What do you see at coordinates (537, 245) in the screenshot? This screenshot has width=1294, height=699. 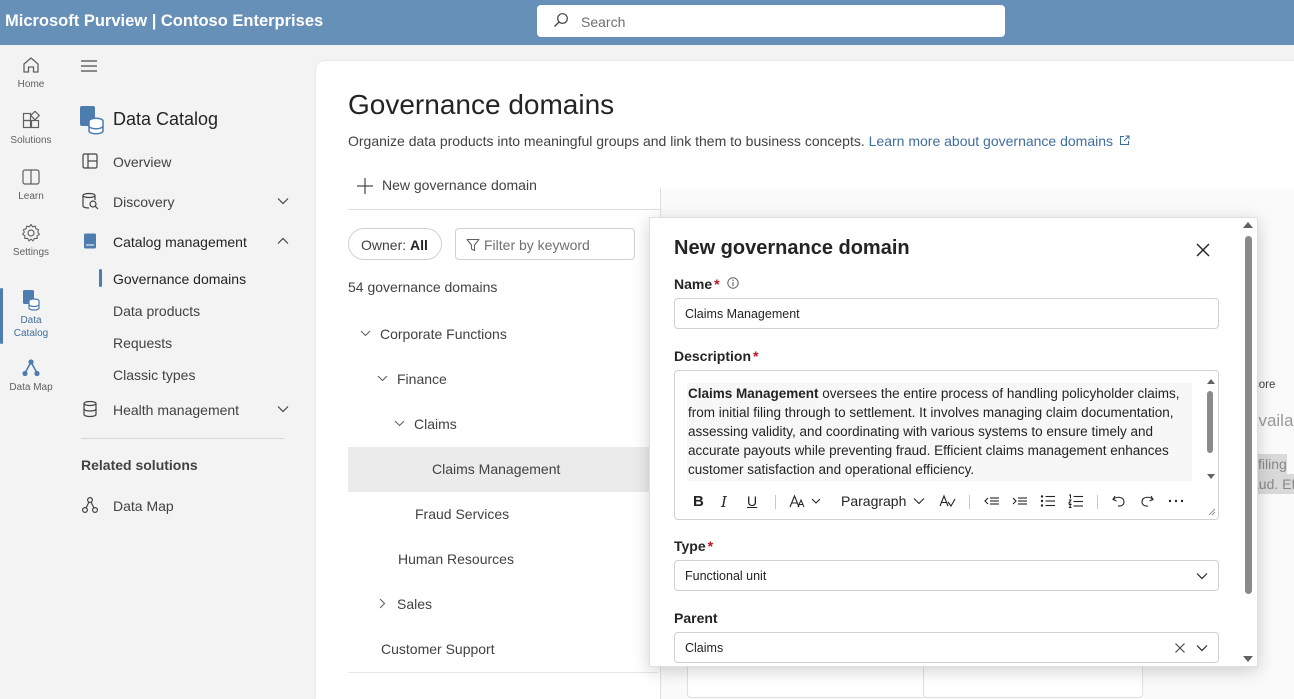 I see `keyword-filter-placeholder: Filter by keyword` at bounding box center [537, 245].